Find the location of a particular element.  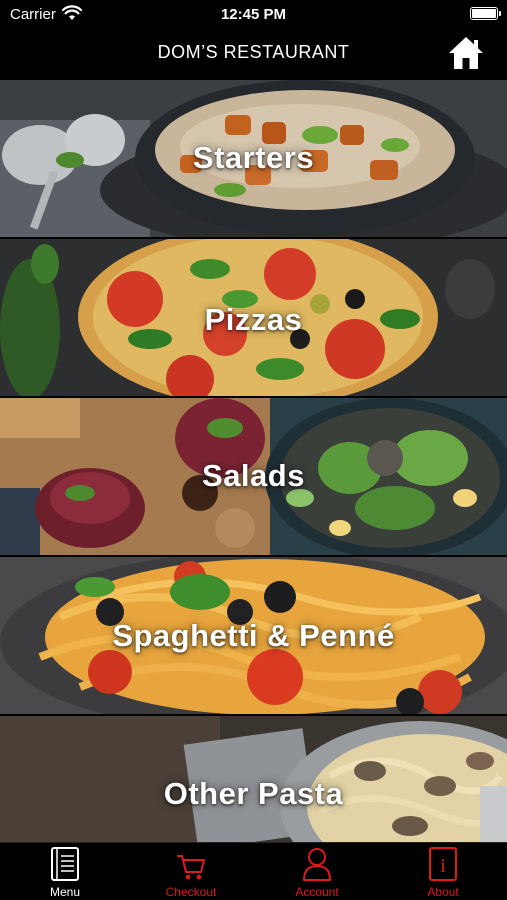

tab-account: Account is located at coordinates (317, 871).